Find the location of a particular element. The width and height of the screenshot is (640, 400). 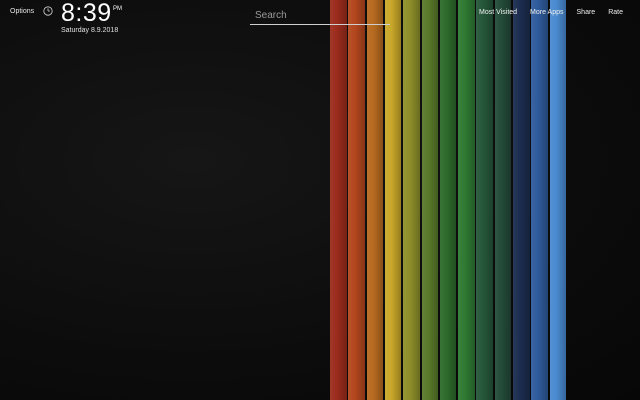

more-apps-link: More Apps is located at coordinates (546, 12).